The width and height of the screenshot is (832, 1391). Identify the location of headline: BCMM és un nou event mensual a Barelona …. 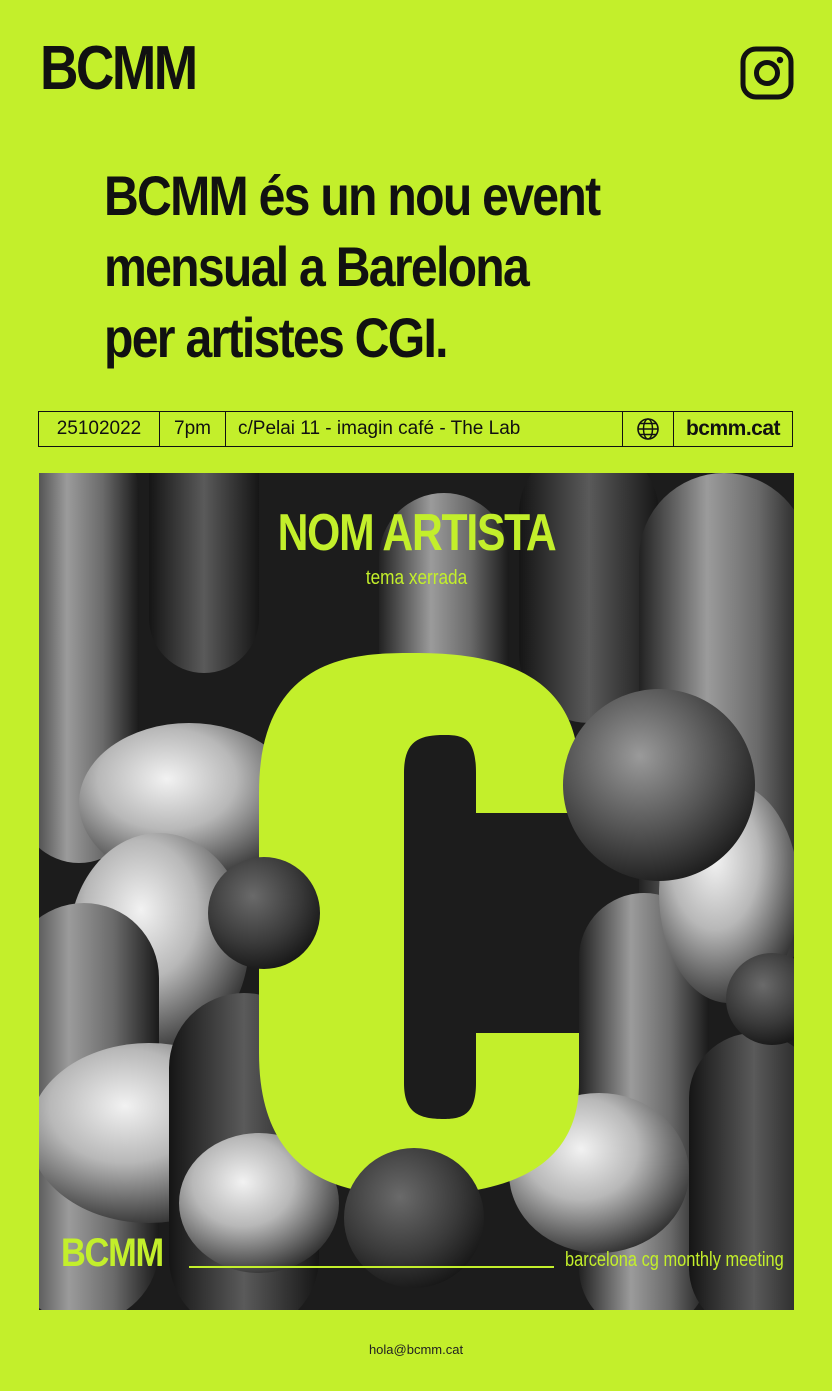
(405, 266).